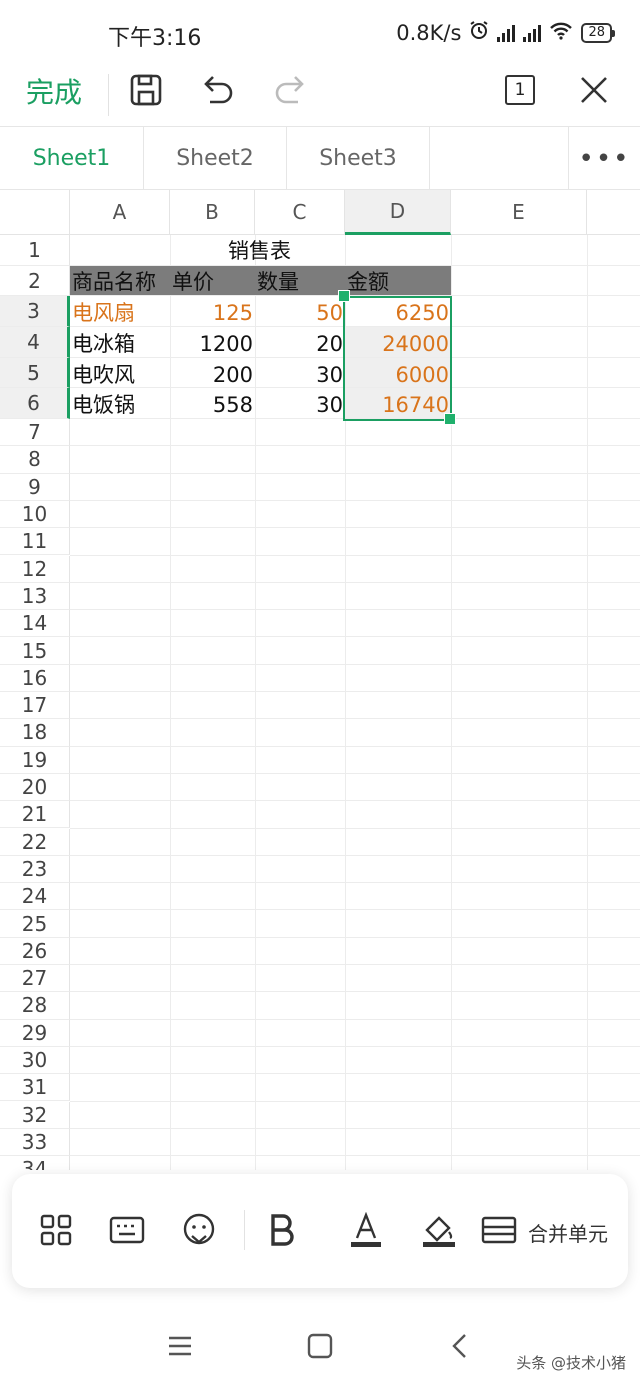 Image resolution: width=640 pixels, height=1387 pixels. What do you see at coordinates (499, 1230) in the screenshot?
I see `merge-cells-icon` at bounding box center [499, 1230].